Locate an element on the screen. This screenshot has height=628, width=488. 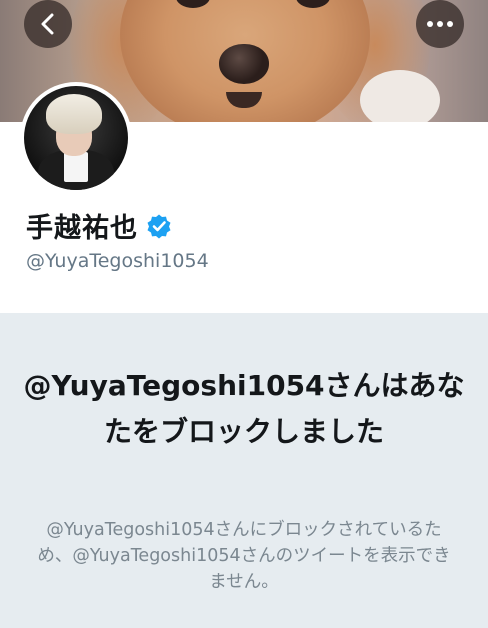
chevron-left-icon is located at coordinates (47, 24).